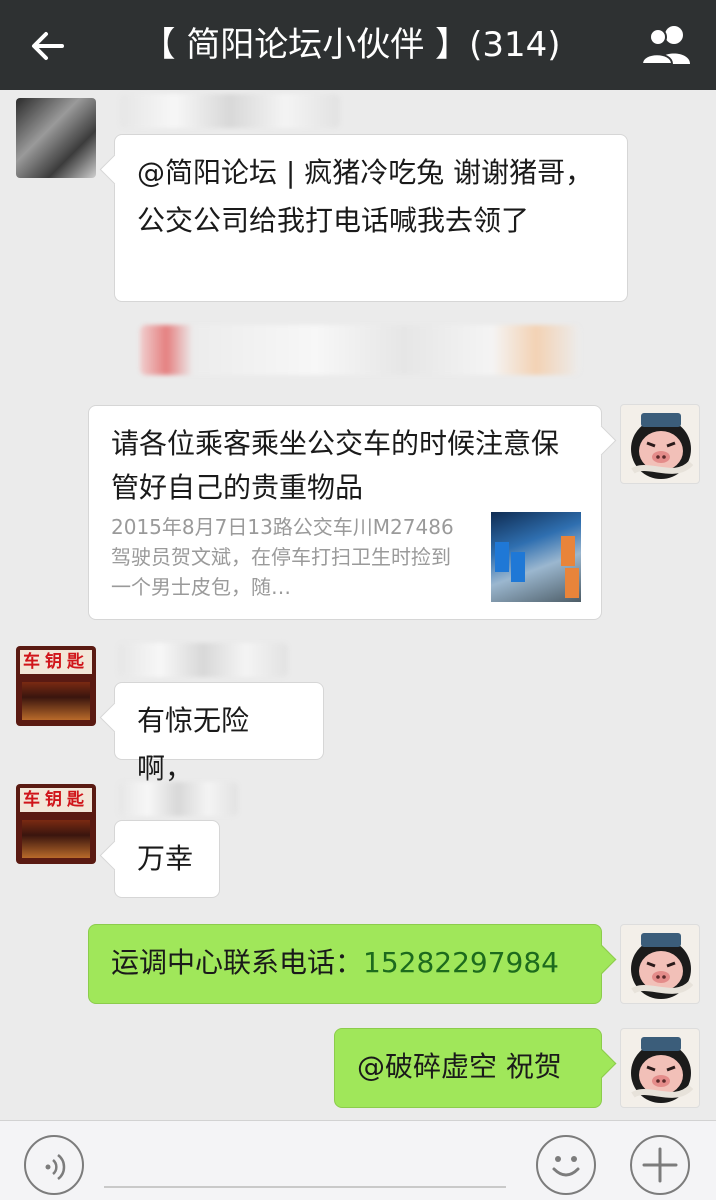 The image size is (716, 1200). What do you see at coordinates (193, 744) in the screenshot?
I see `message-text: 有惊无险啊，` at bounding box center [193, 744].